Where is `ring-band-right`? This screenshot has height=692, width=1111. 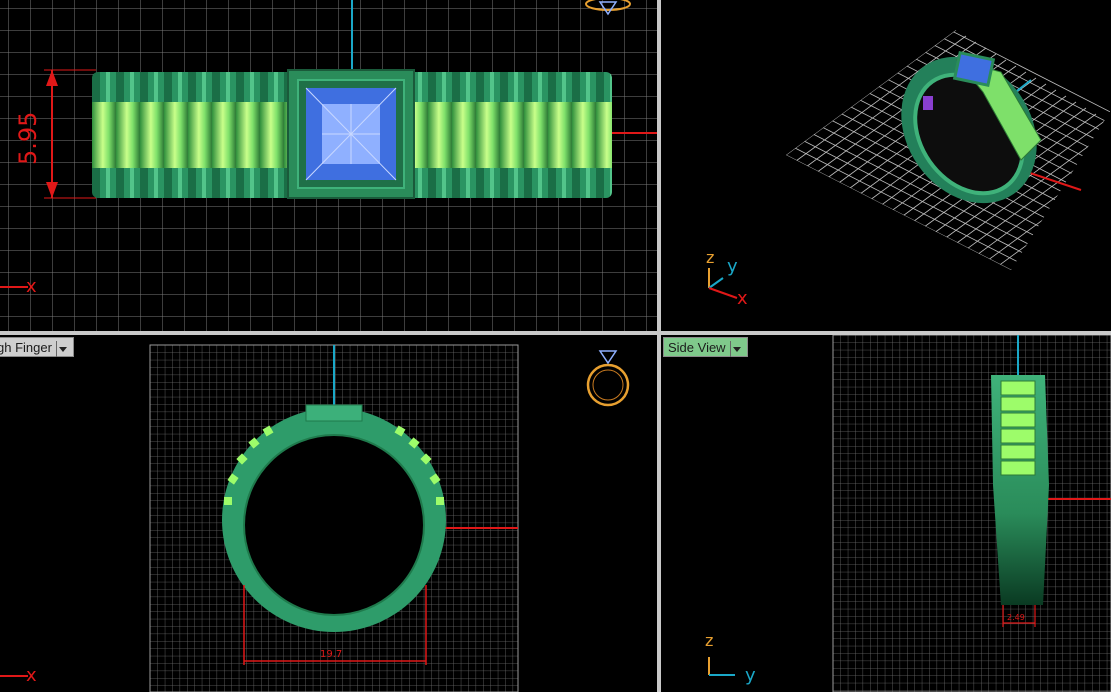 ring-band-right is located at coordinates (513, 135).